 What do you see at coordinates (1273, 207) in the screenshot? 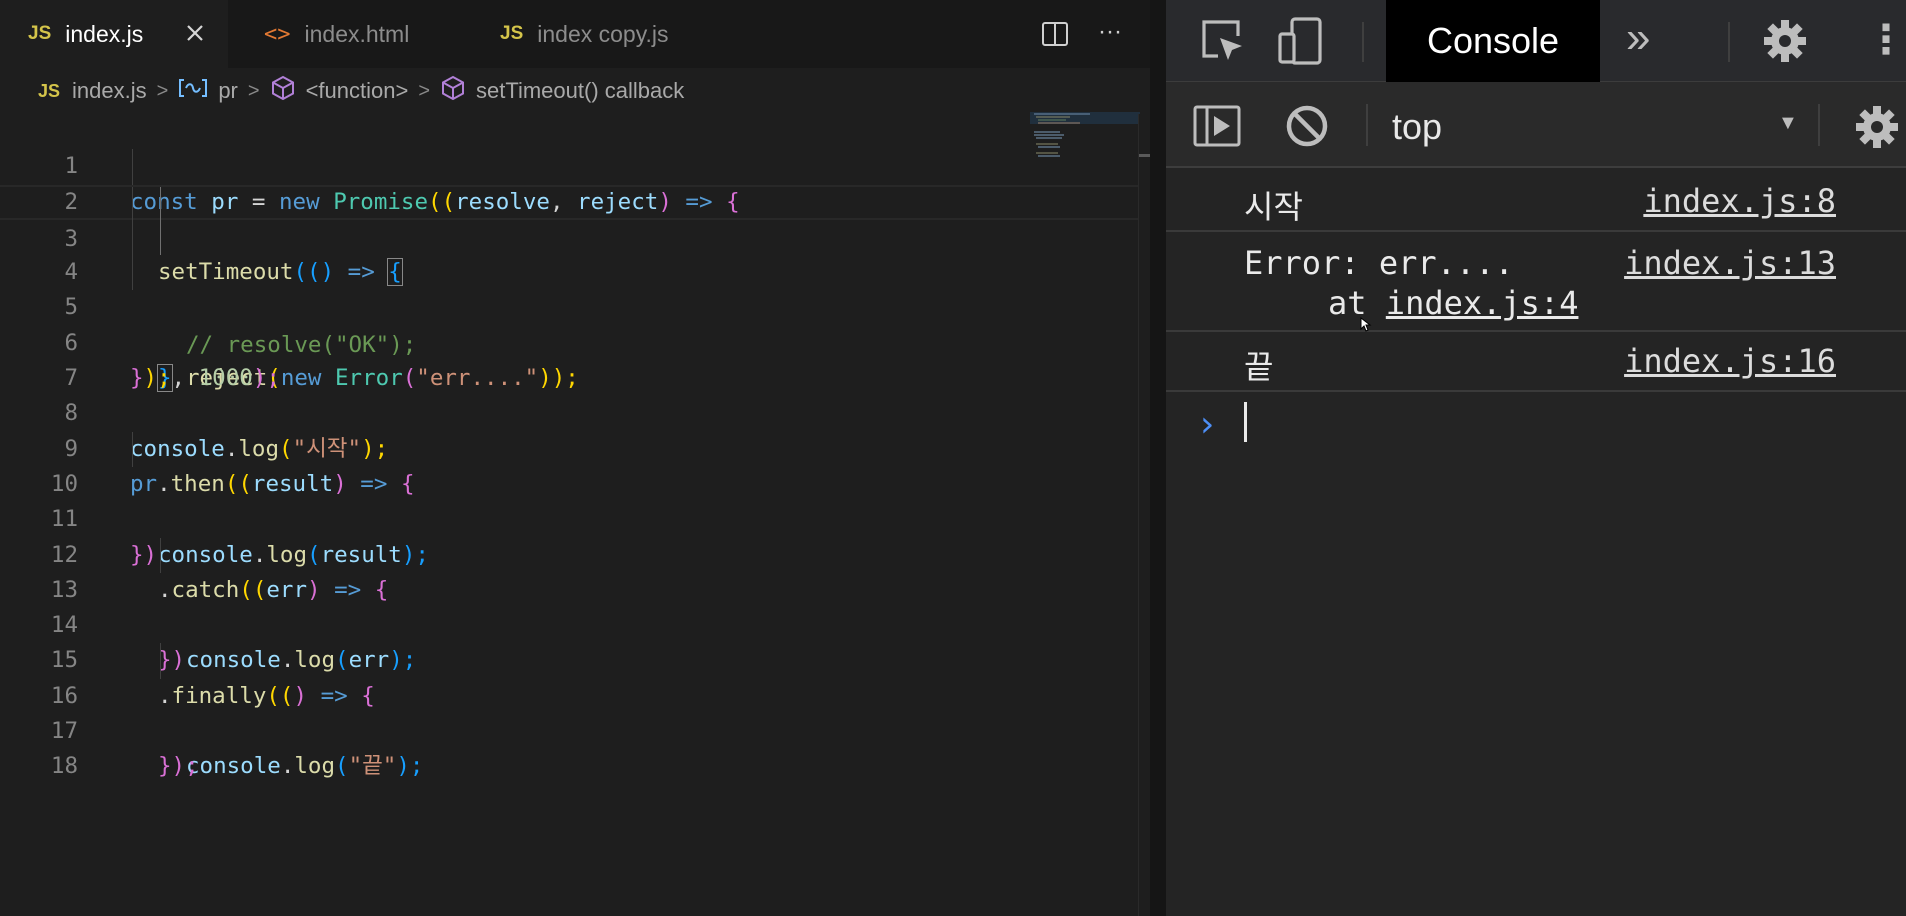
I see `console-message-text: 시작` at bounding box center [1273, 207].